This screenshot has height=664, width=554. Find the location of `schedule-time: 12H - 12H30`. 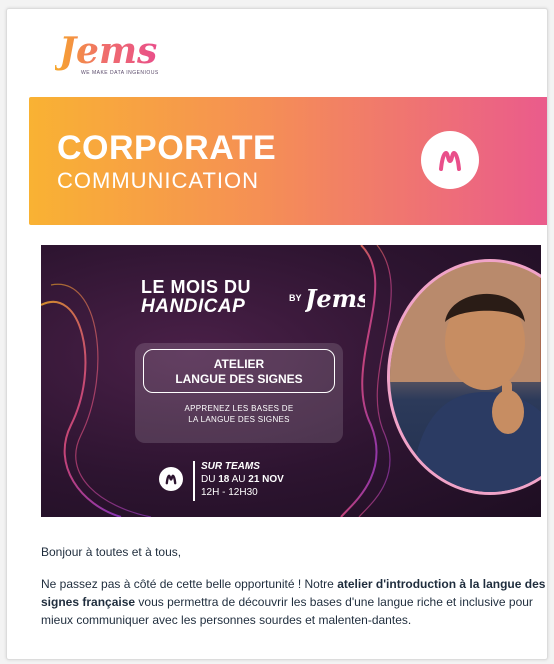

schedule-time: 12H - 12H30 is located at coordinates (229, 492).